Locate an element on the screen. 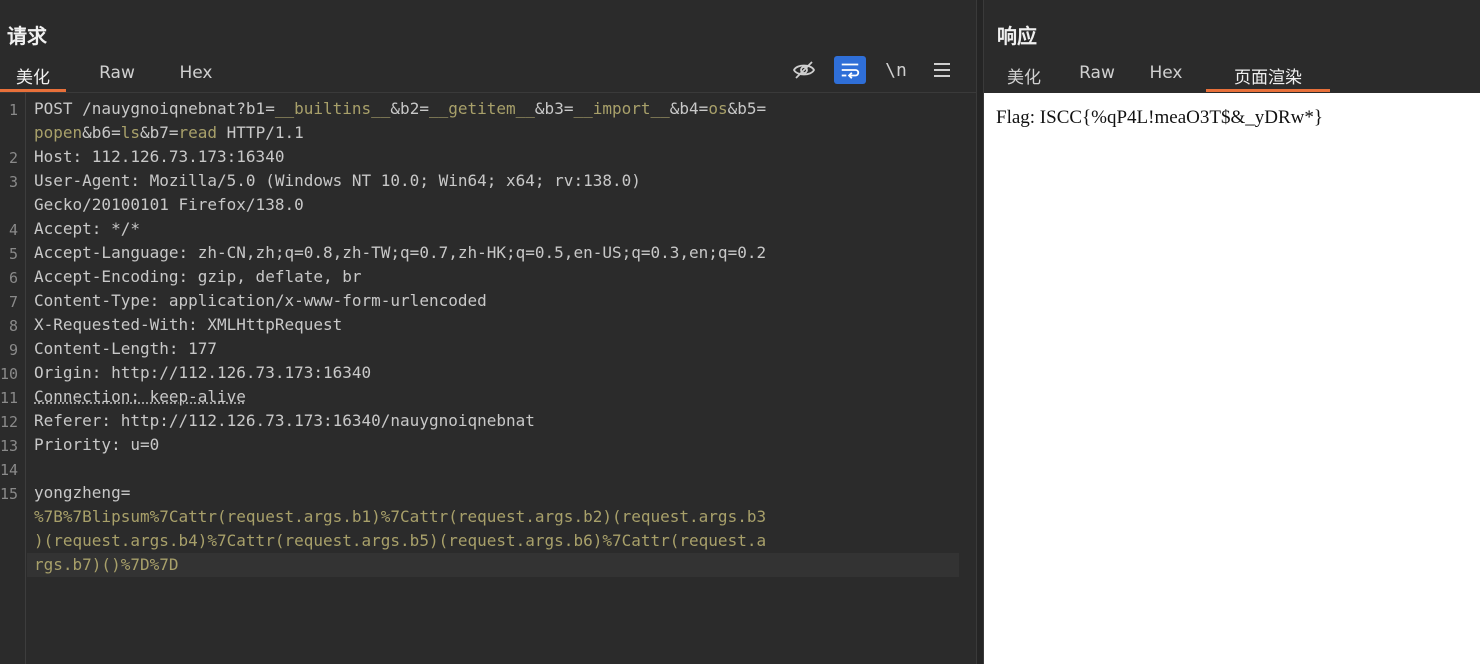  code-line: popen&b6=ls&b7=read HTTP/1.1 is located at coordinates (499, 133).